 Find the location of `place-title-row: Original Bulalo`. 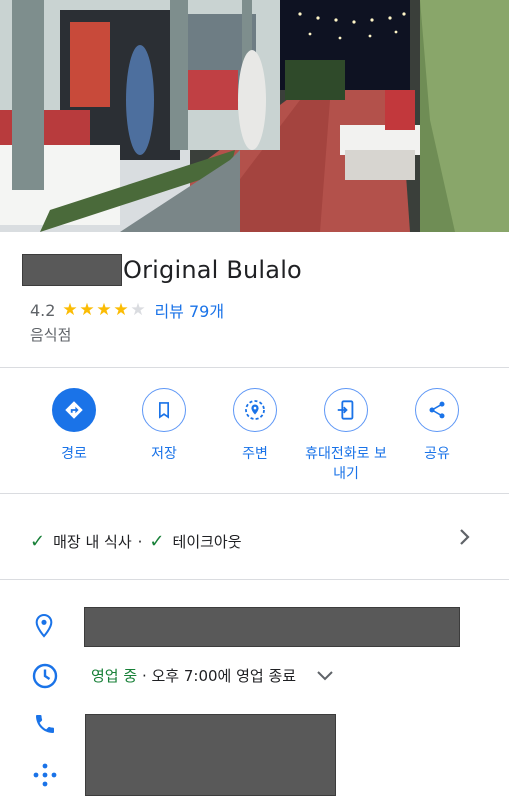

place-title-row: Original Bulalo is located at coordinates (162, 270).